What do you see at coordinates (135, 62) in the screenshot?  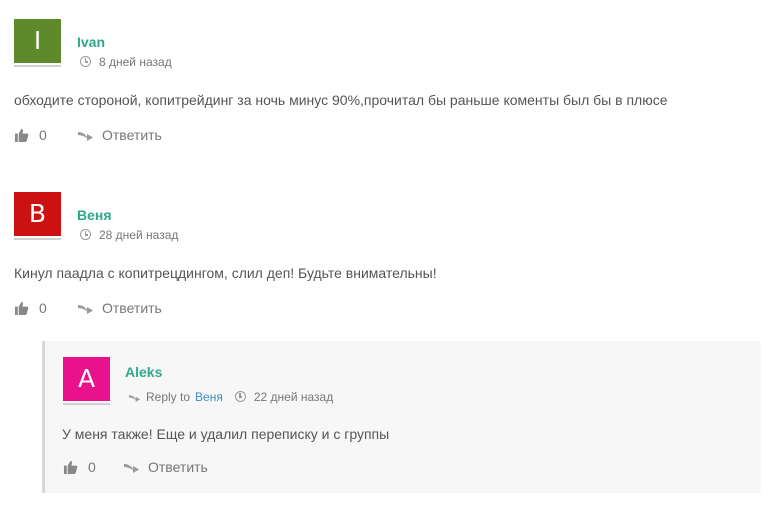 I see `comment-time: 8 дней назад` at bounding box center [135, 62].